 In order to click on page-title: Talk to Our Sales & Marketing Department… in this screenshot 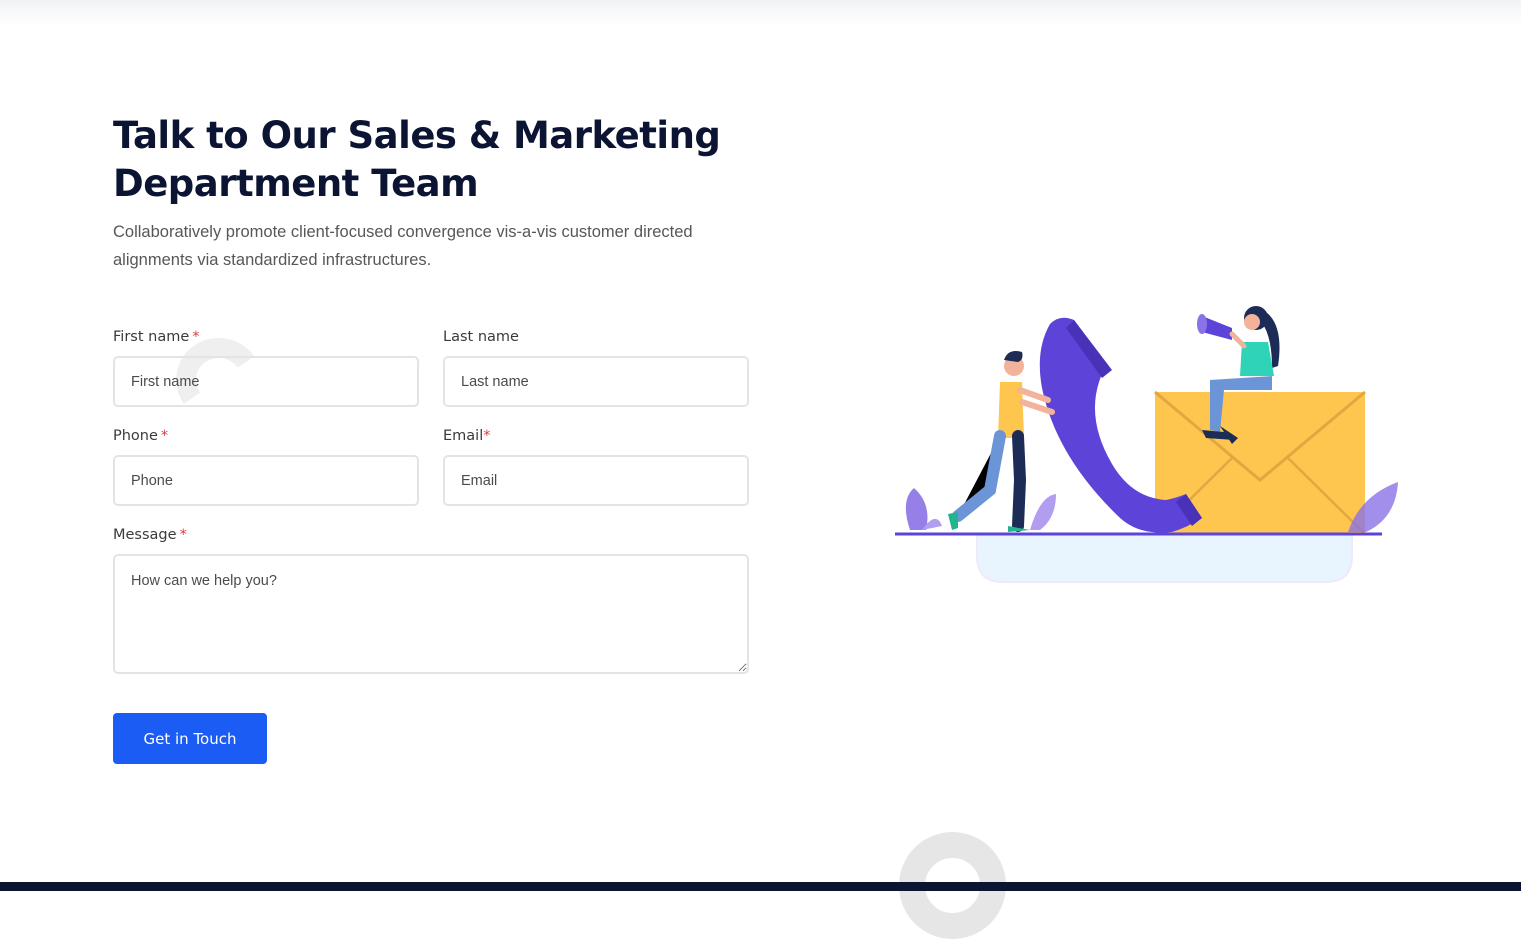, I will do `click(433, 160)`.